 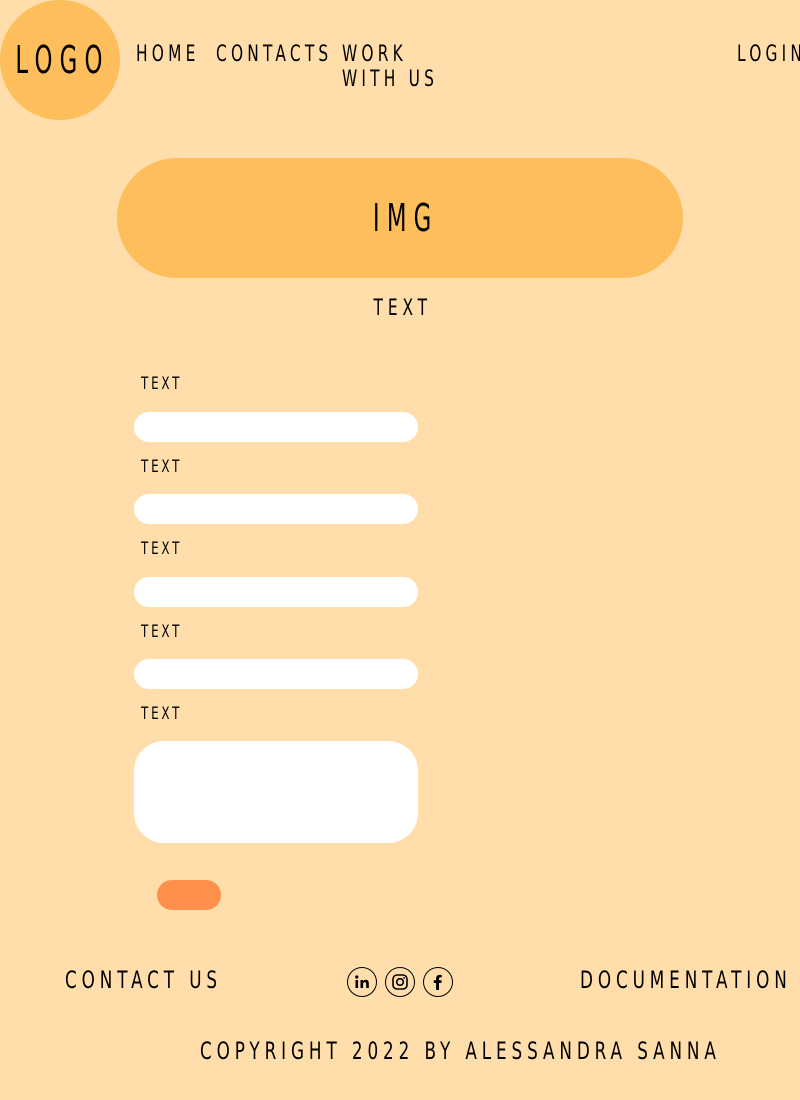 What do you see at coordinates (438, 982) in the screenshot?
I see `facebook-icon` at bounding box center [438, 982].